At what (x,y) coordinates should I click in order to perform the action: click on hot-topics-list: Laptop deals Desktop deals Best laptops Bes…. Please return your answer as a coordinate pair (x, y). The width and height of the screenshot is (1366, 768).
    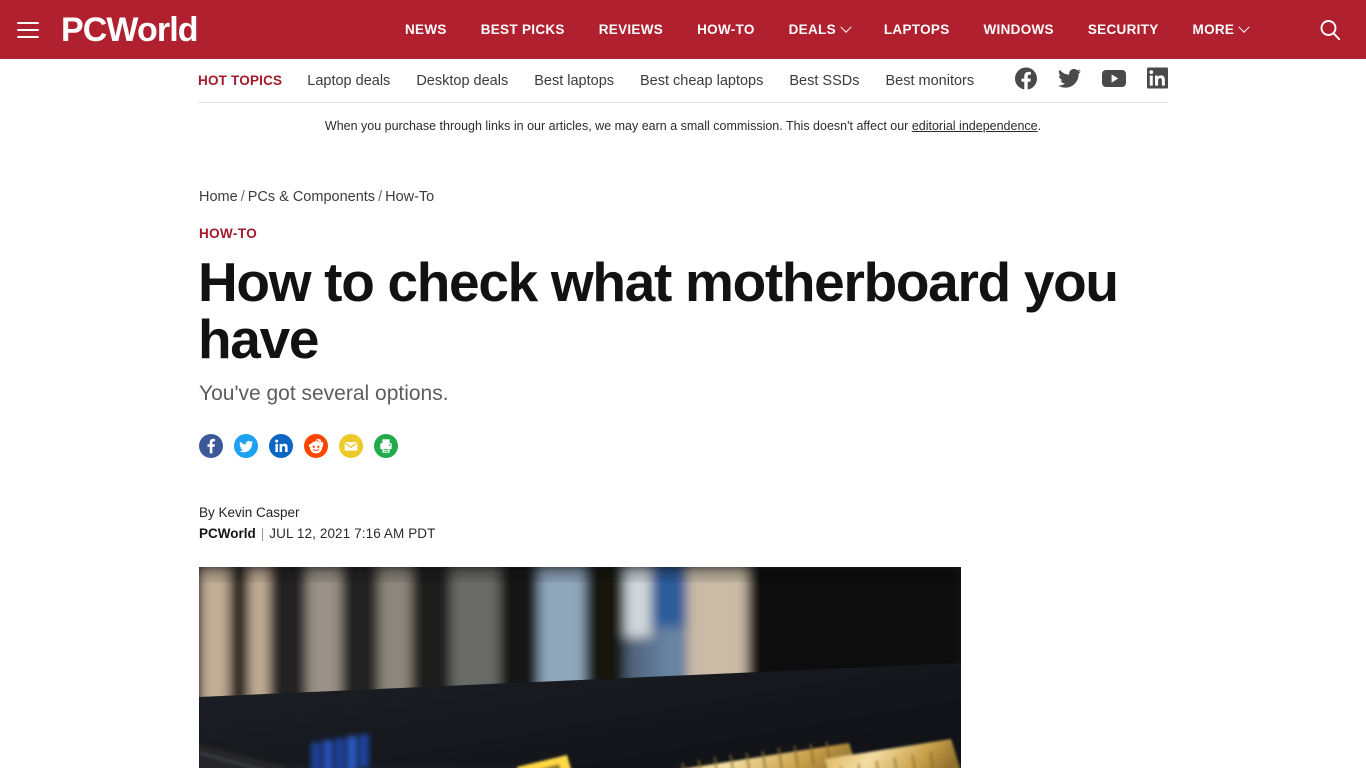
    Looking at the image, I should click on (653, 81).